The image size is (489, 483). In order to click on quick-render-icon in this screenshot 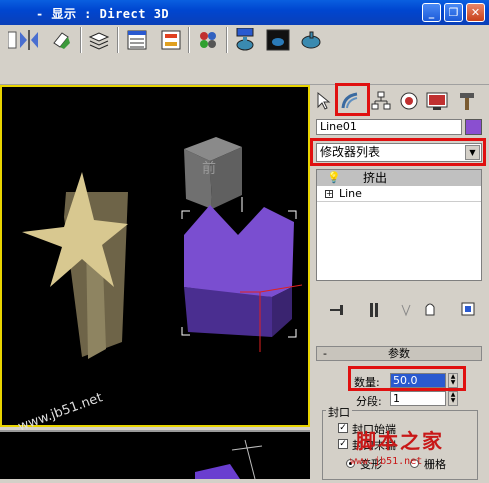, I will do `click(311, 40)`.